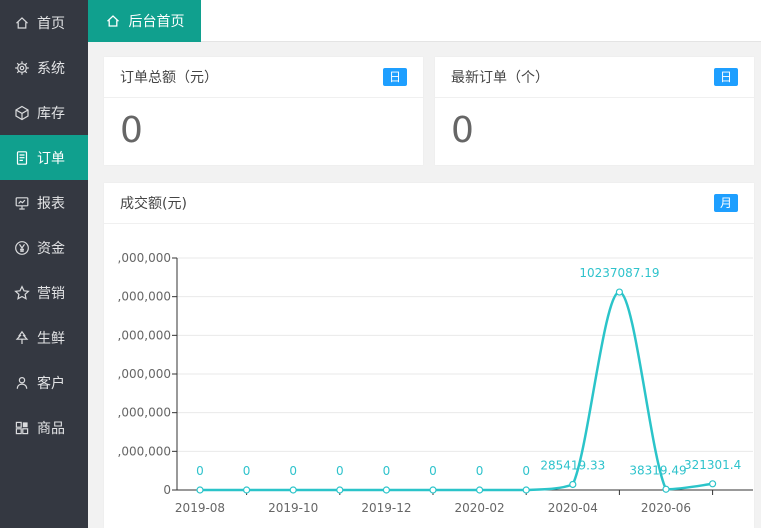 The width and height of the screenshot is (761, 528). Describe the element at coordinates (21, 157) in the screenshot. I see `file-icon` at that location.